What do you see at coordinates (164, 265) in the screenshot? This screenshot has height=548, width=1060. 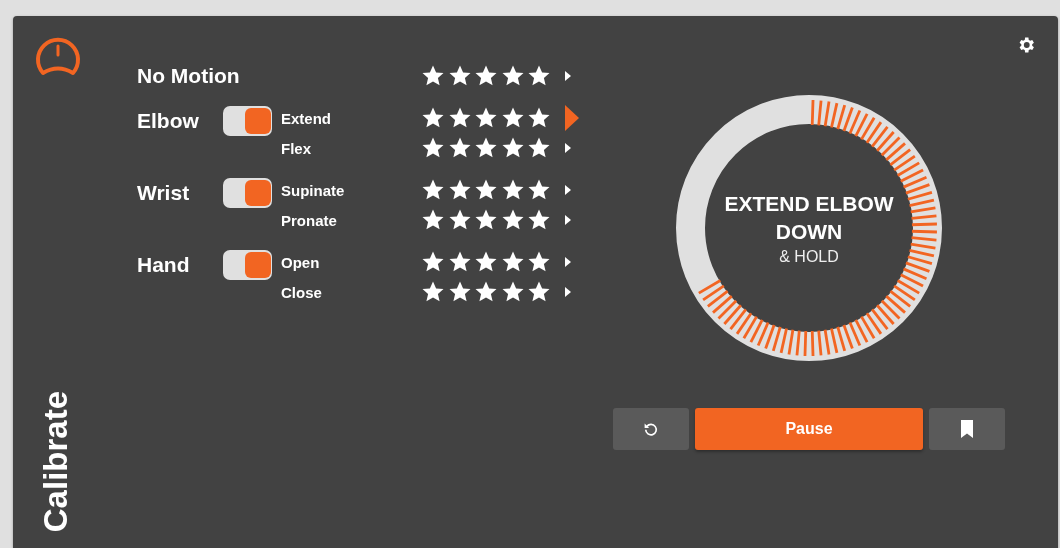 I see `joint-label: Hand` at bounding box center [164, 265].